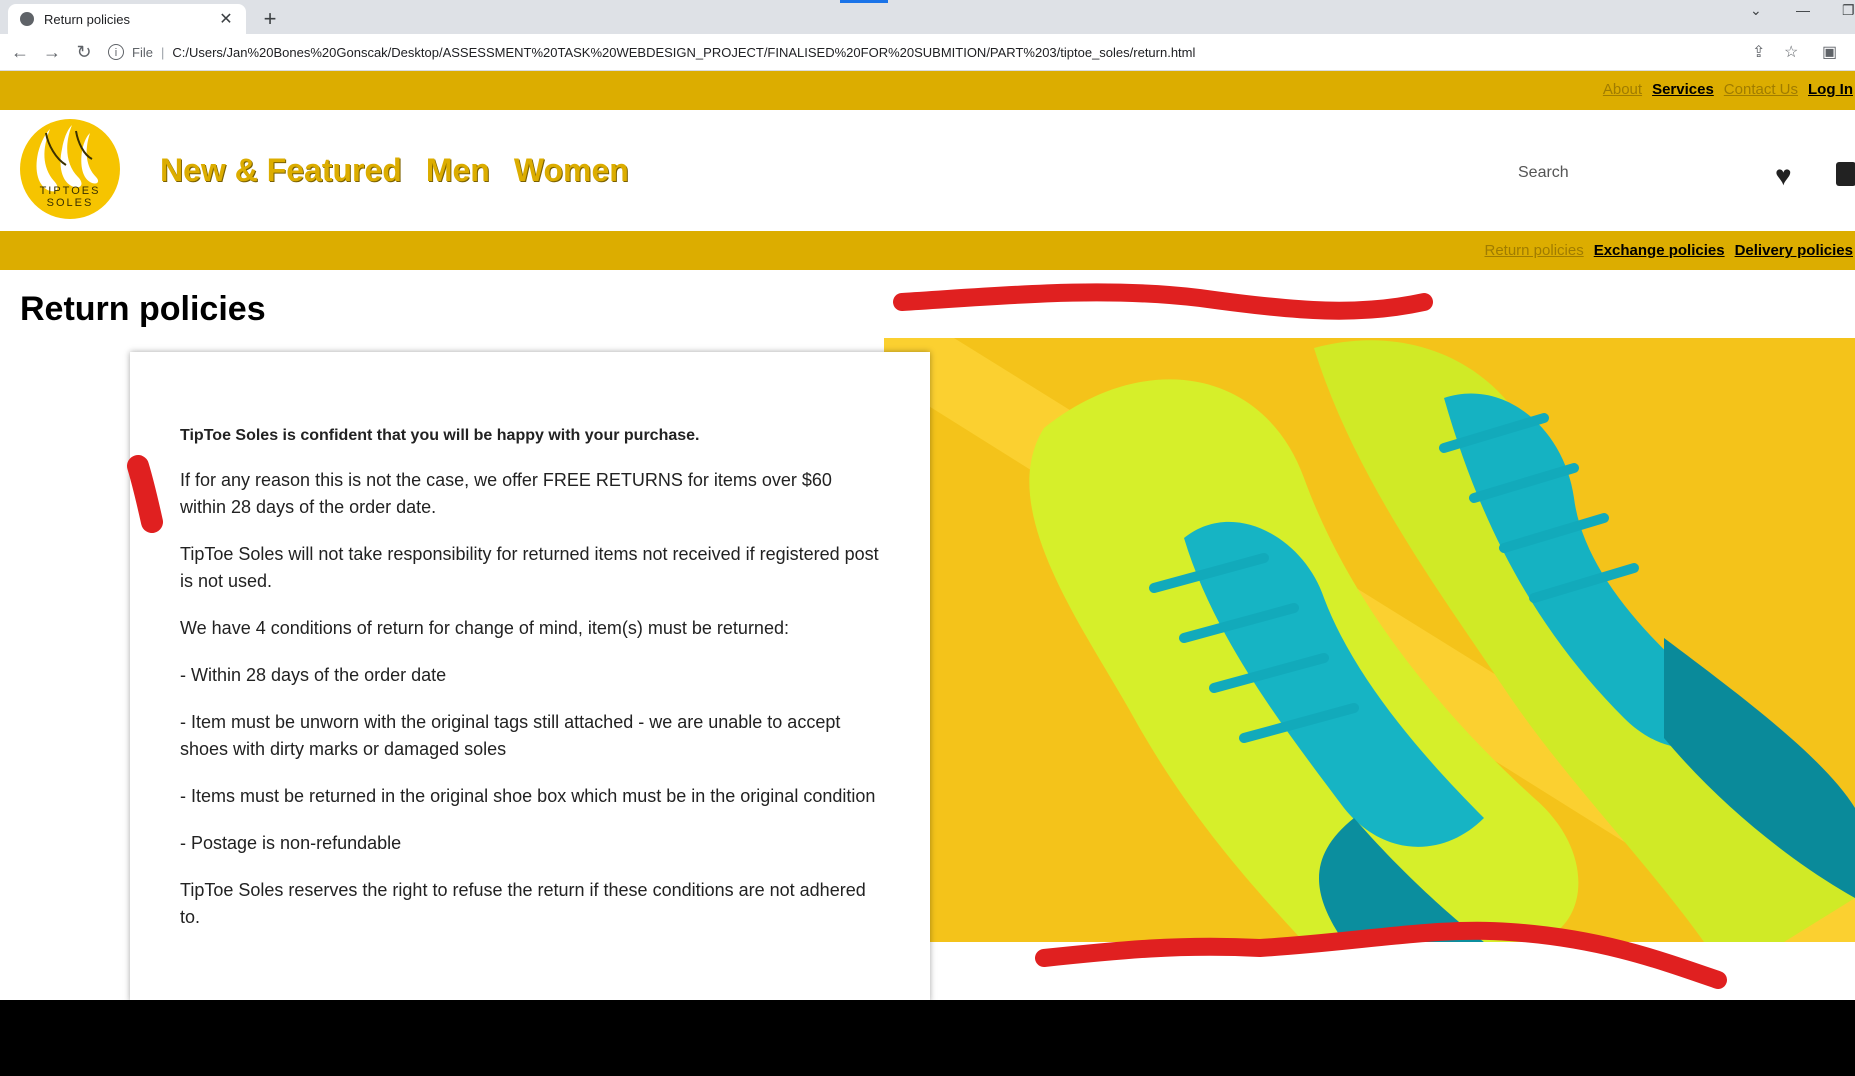 The height and width of the screenshot is (1076, 1855). What do you see at coordinates (84, 52) in the screenshot?
I see `reload-icon: ↻` at bounding box center [84, 52].